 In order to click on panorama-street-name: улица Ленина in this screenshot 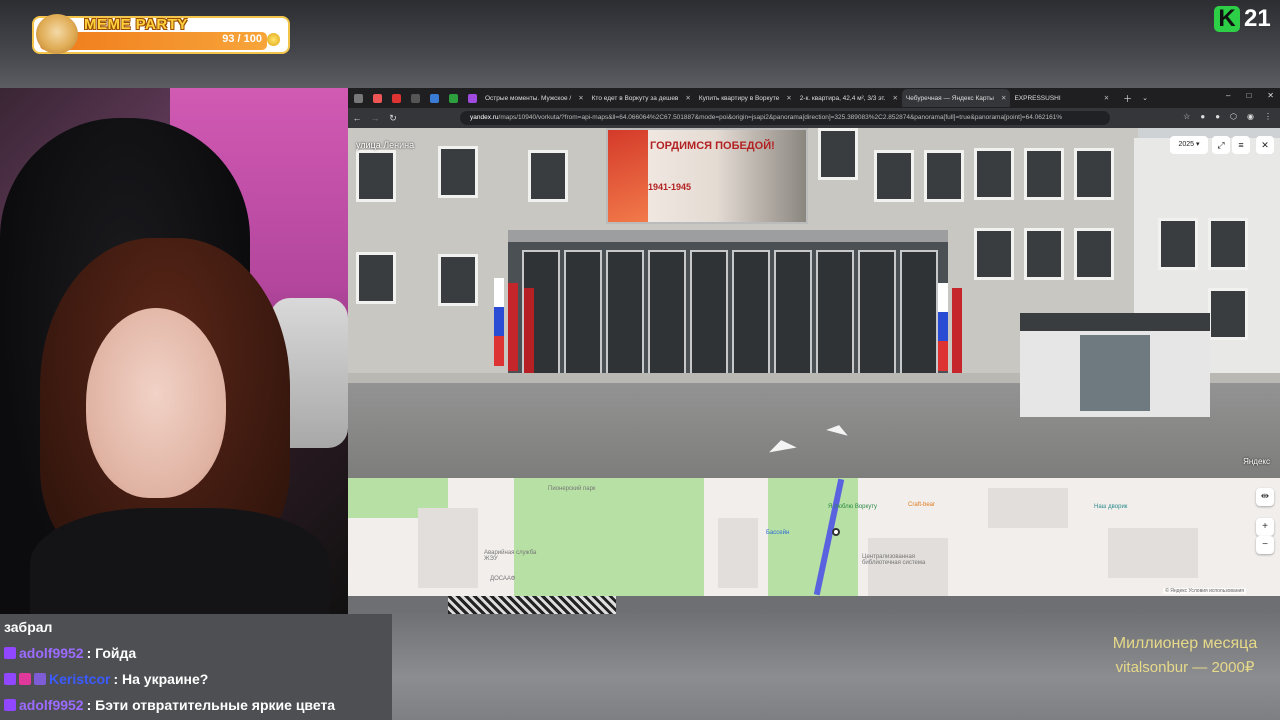, I will do `click(385, 145)`.